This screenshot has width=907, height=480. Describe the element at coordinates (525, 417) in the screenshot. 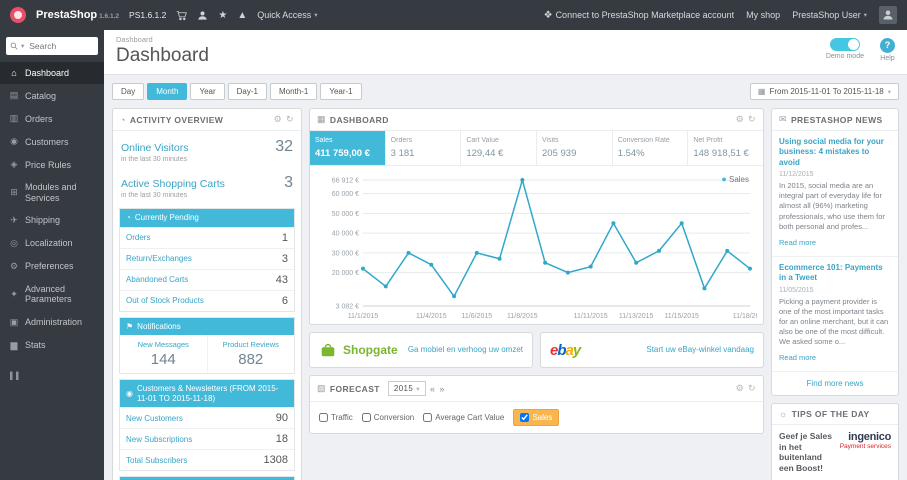

I see `sales-checkbox` at that location.